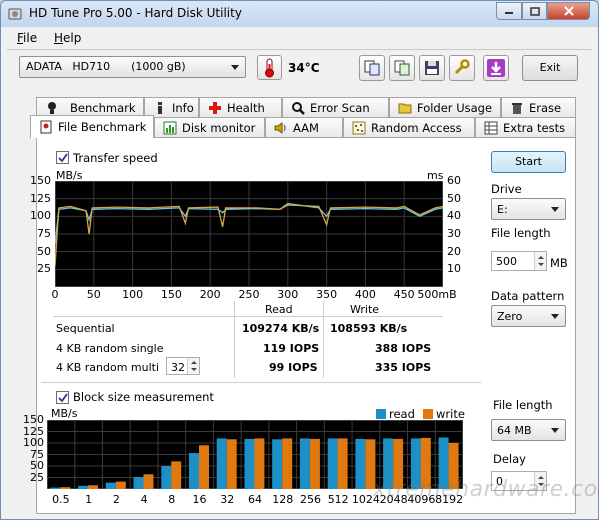 The height and width of the screenshot is (520, 599). I want to click on download-arrow-icon, so click(496, 68).